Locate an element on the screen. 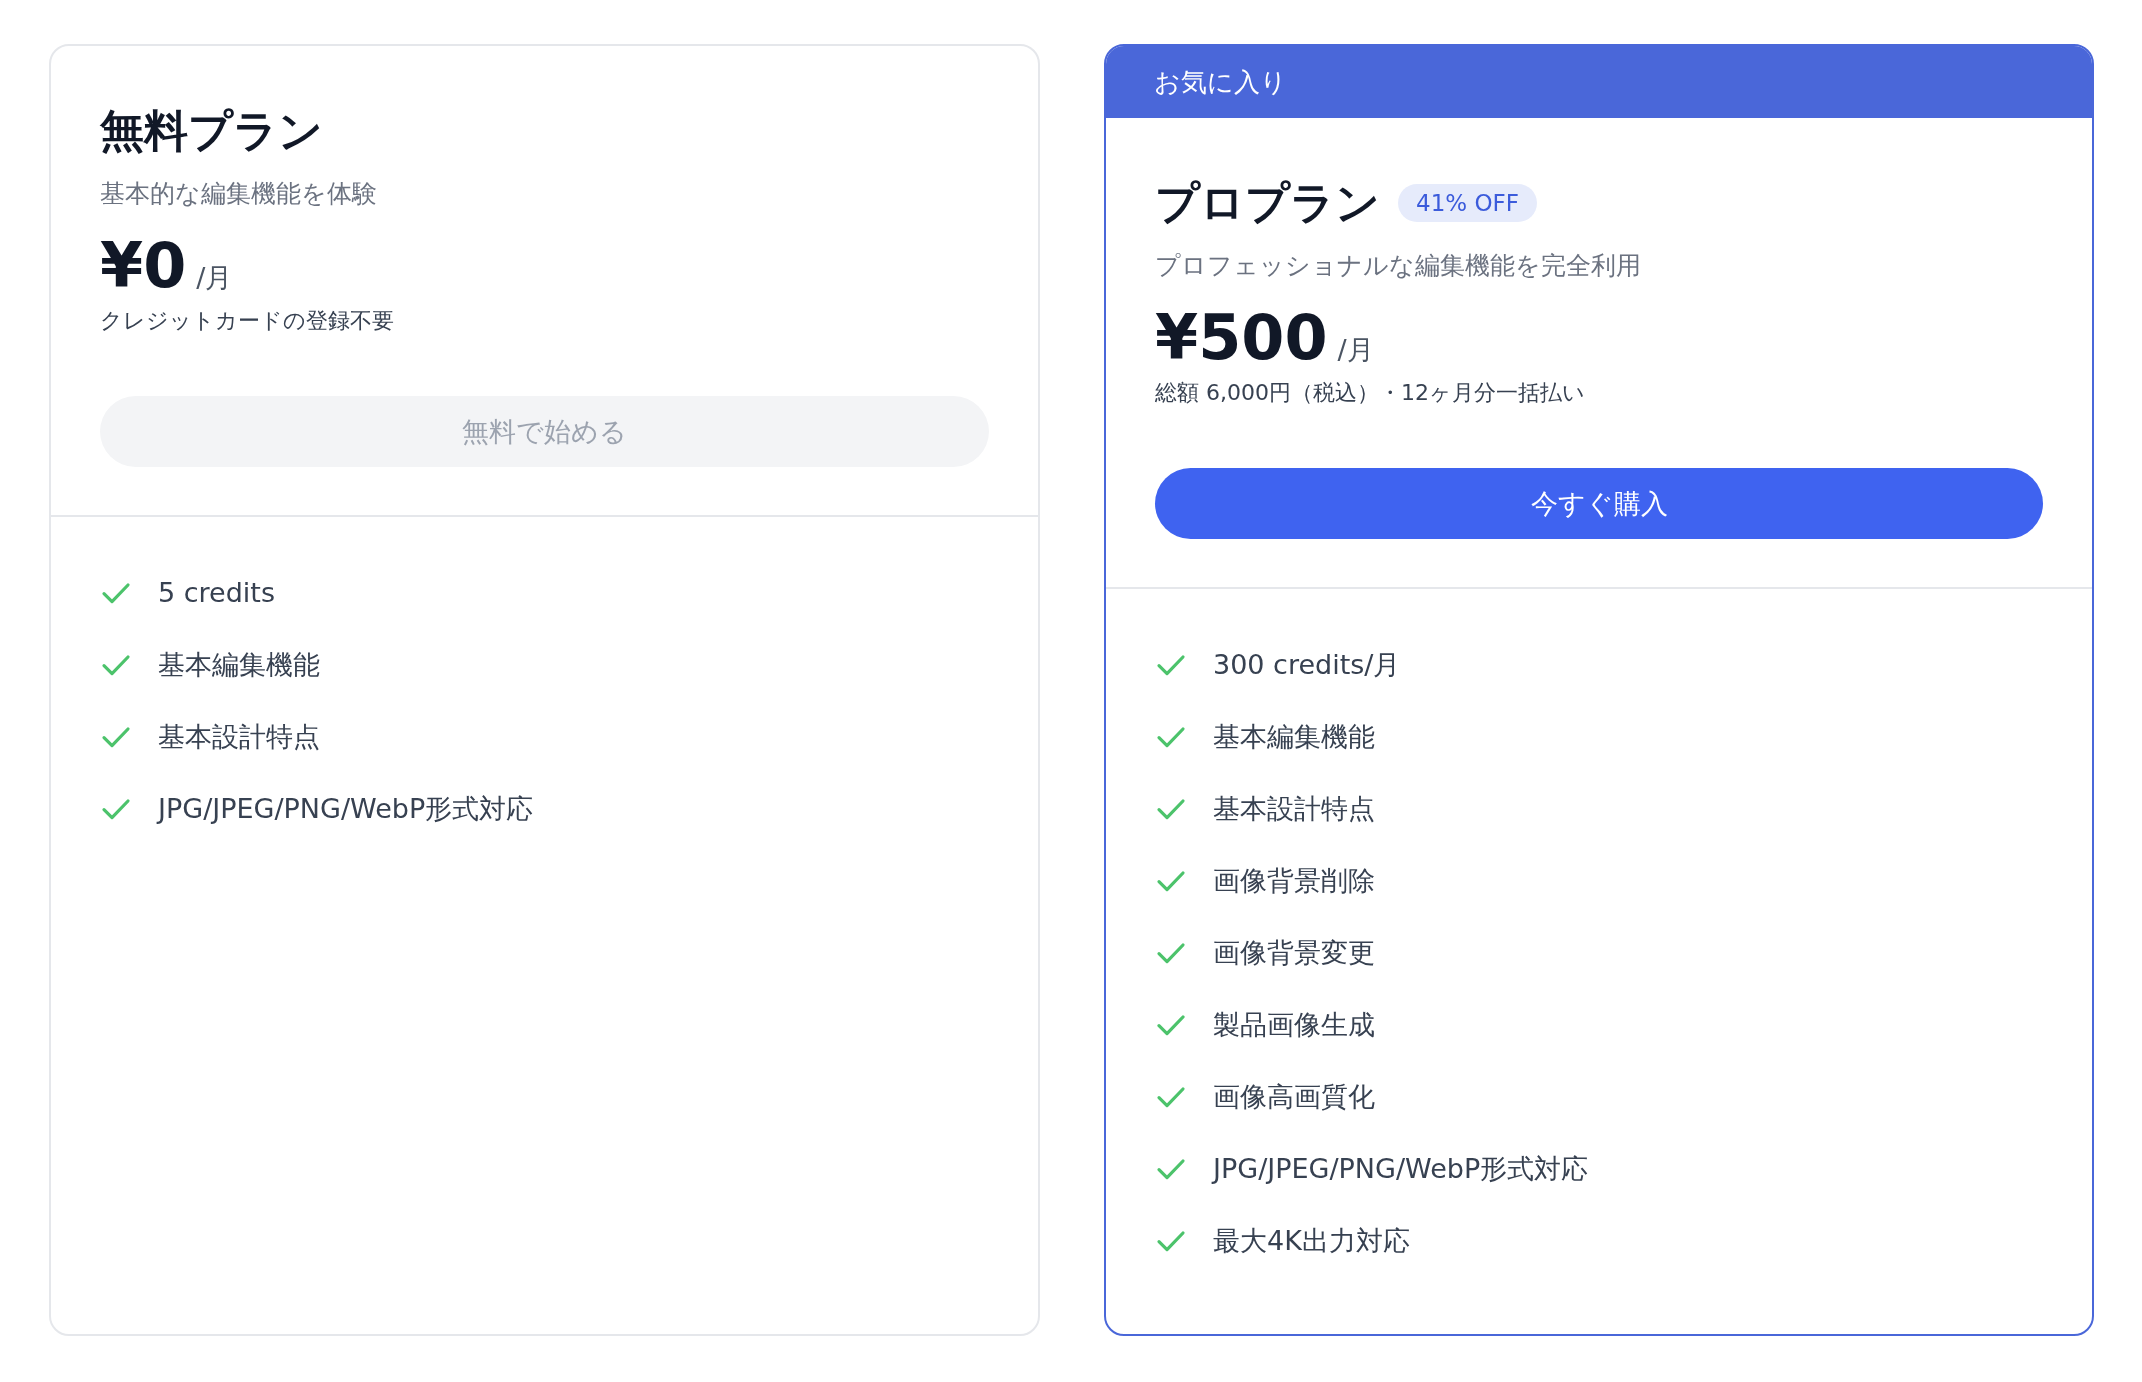  plan-title: 無料プラン is located at coordinates (211, 131).